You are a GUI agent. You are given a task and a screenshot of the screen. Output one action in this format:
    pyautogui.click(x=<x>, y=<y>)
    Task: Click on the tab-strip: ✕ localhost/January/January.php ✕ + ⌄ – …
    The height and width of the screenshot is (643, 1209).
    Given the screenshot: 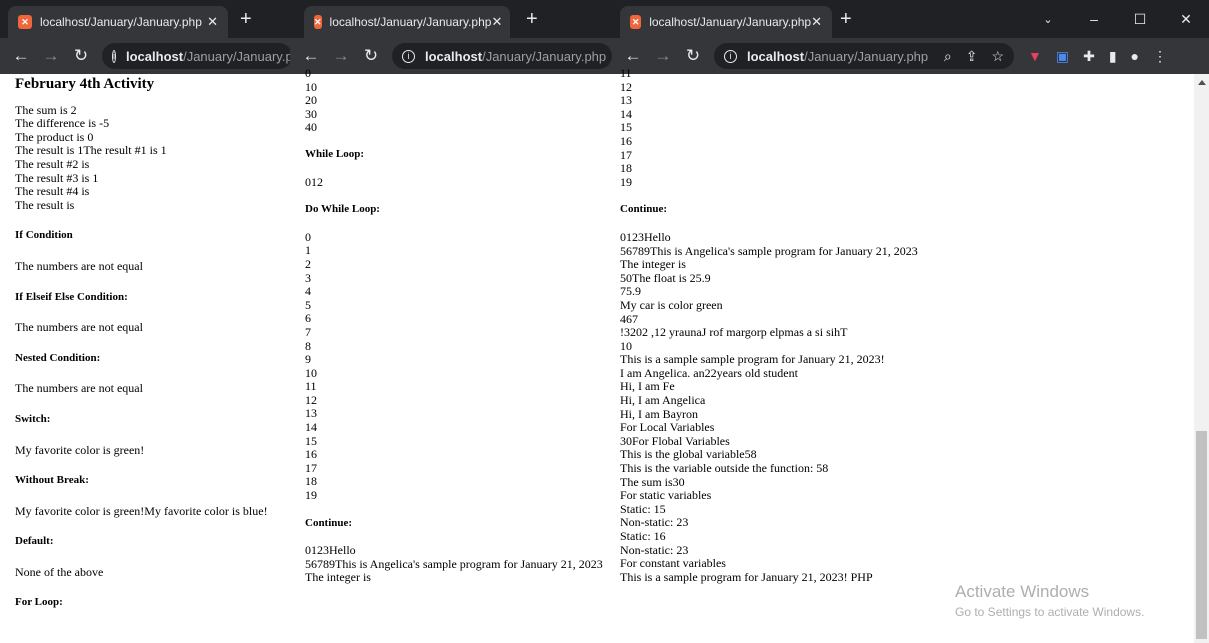 What is the action you would take?
    pyautogui.click(x=910, y=19)
    